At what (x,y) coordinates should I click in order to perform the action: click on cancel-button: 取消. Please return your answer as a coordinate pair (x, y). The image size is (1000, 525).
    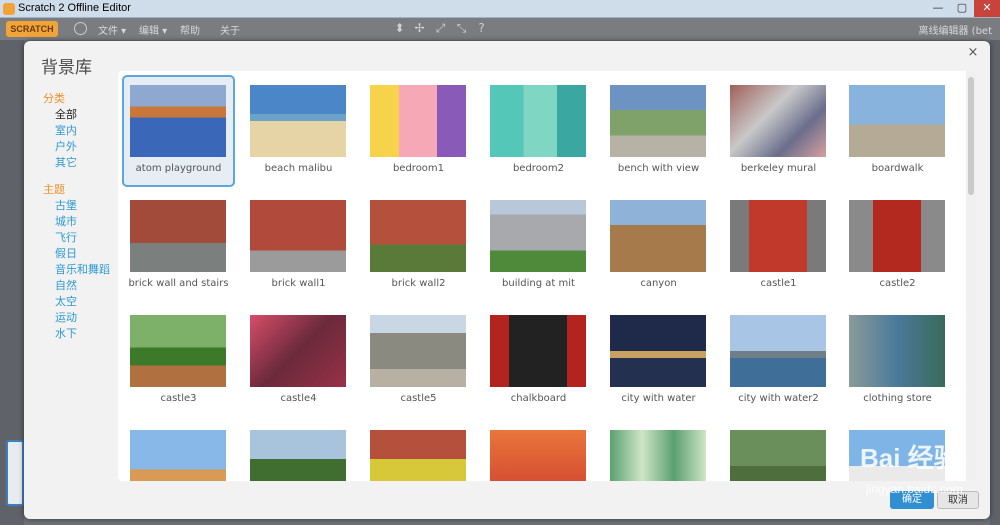
    Looking at the image, I should click on (958, 500).